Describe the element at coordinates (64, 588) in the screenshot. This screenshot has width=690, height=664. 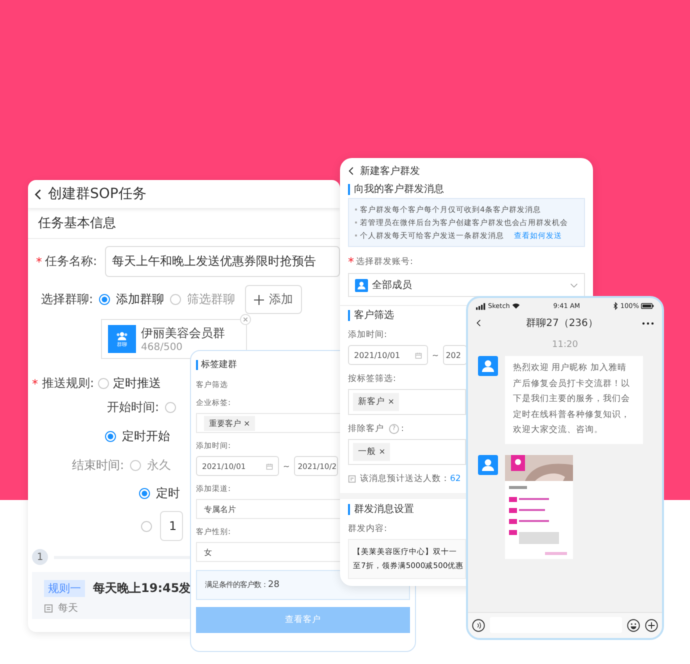
I see `rule-tag: 规则一` at that location.